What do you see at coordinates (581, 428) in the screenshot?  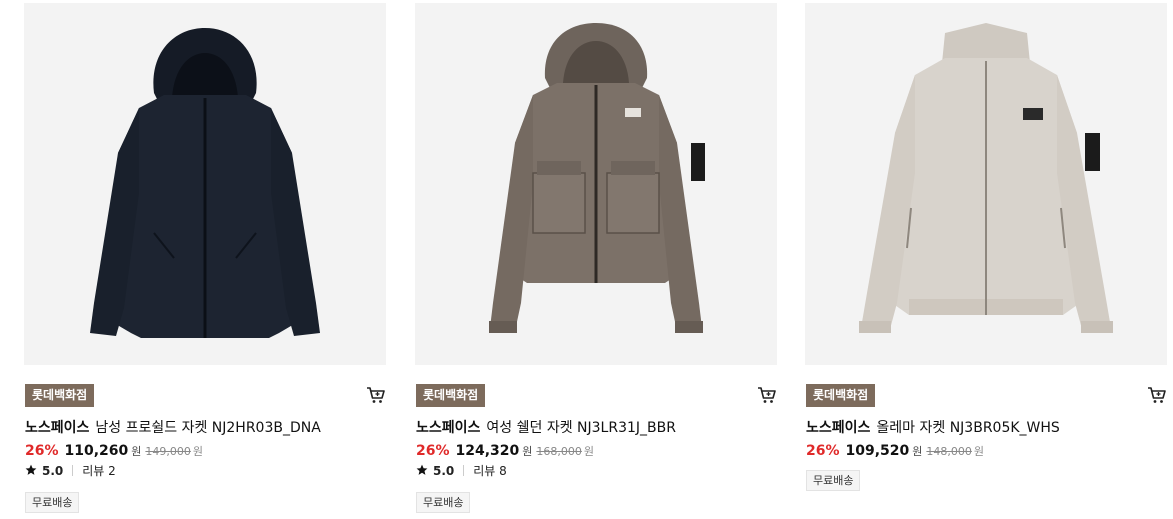 I see `product-name: 여성 쉘던 자켓 NJ3LR31J_BBR` at bounding box center [581, 428].